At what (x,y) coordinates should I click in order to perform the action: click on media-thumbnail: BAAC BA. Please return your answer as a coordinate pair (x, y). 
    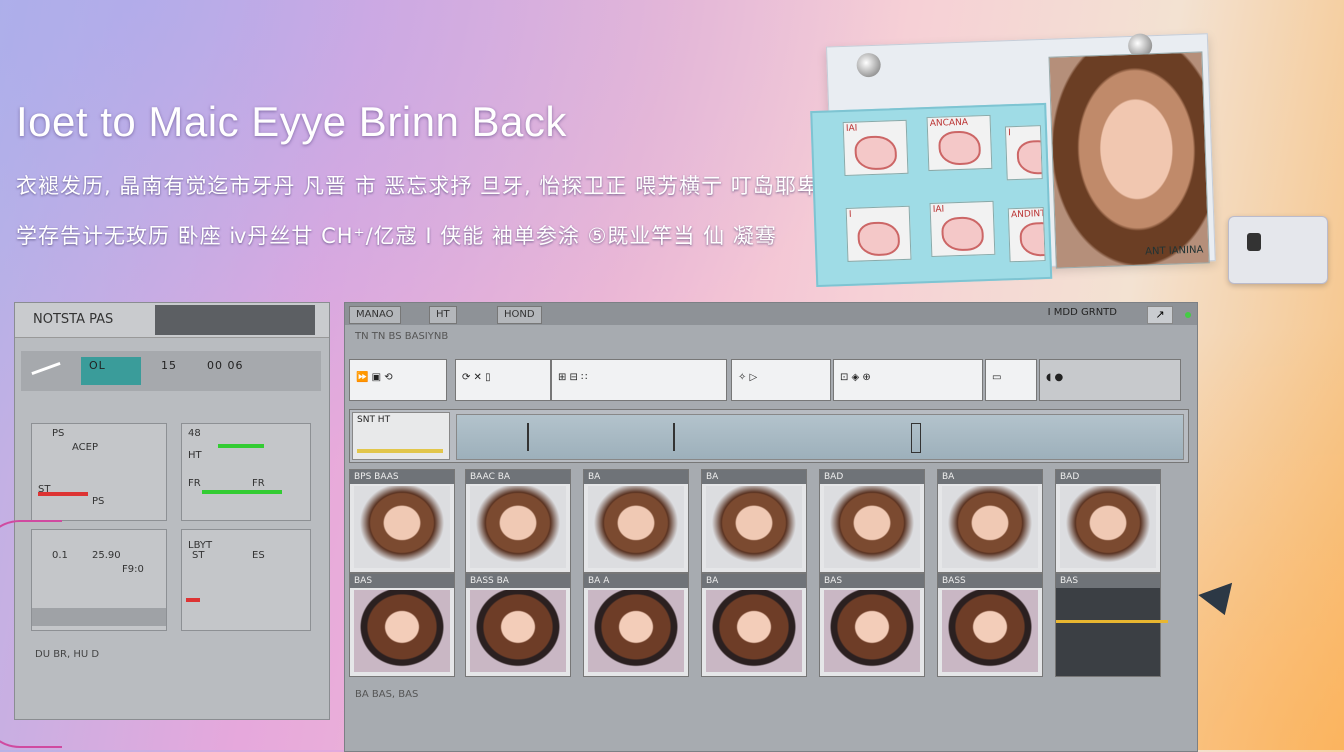
    Looking at the image, I should click on (518, 521).